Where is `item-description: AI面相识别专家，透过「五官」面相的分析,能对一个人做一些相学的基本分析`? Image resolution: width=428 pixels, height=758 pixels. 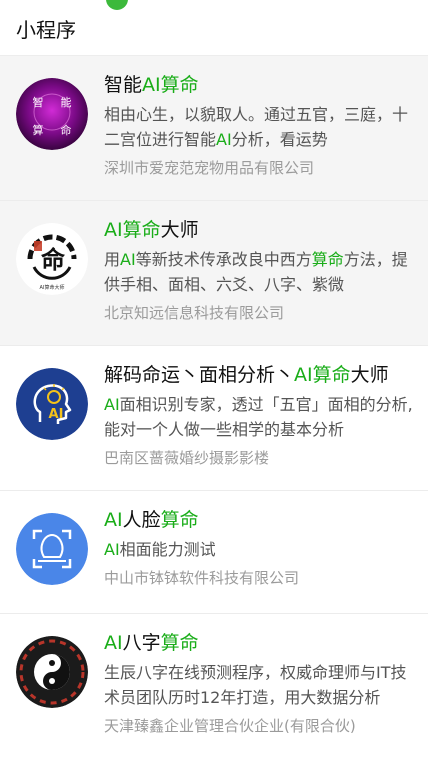
item-description: AI面相识别专家，透过「五官」面相的分析,能对一个人做一些相学的基本分析 is located at coordinates (259, 417).